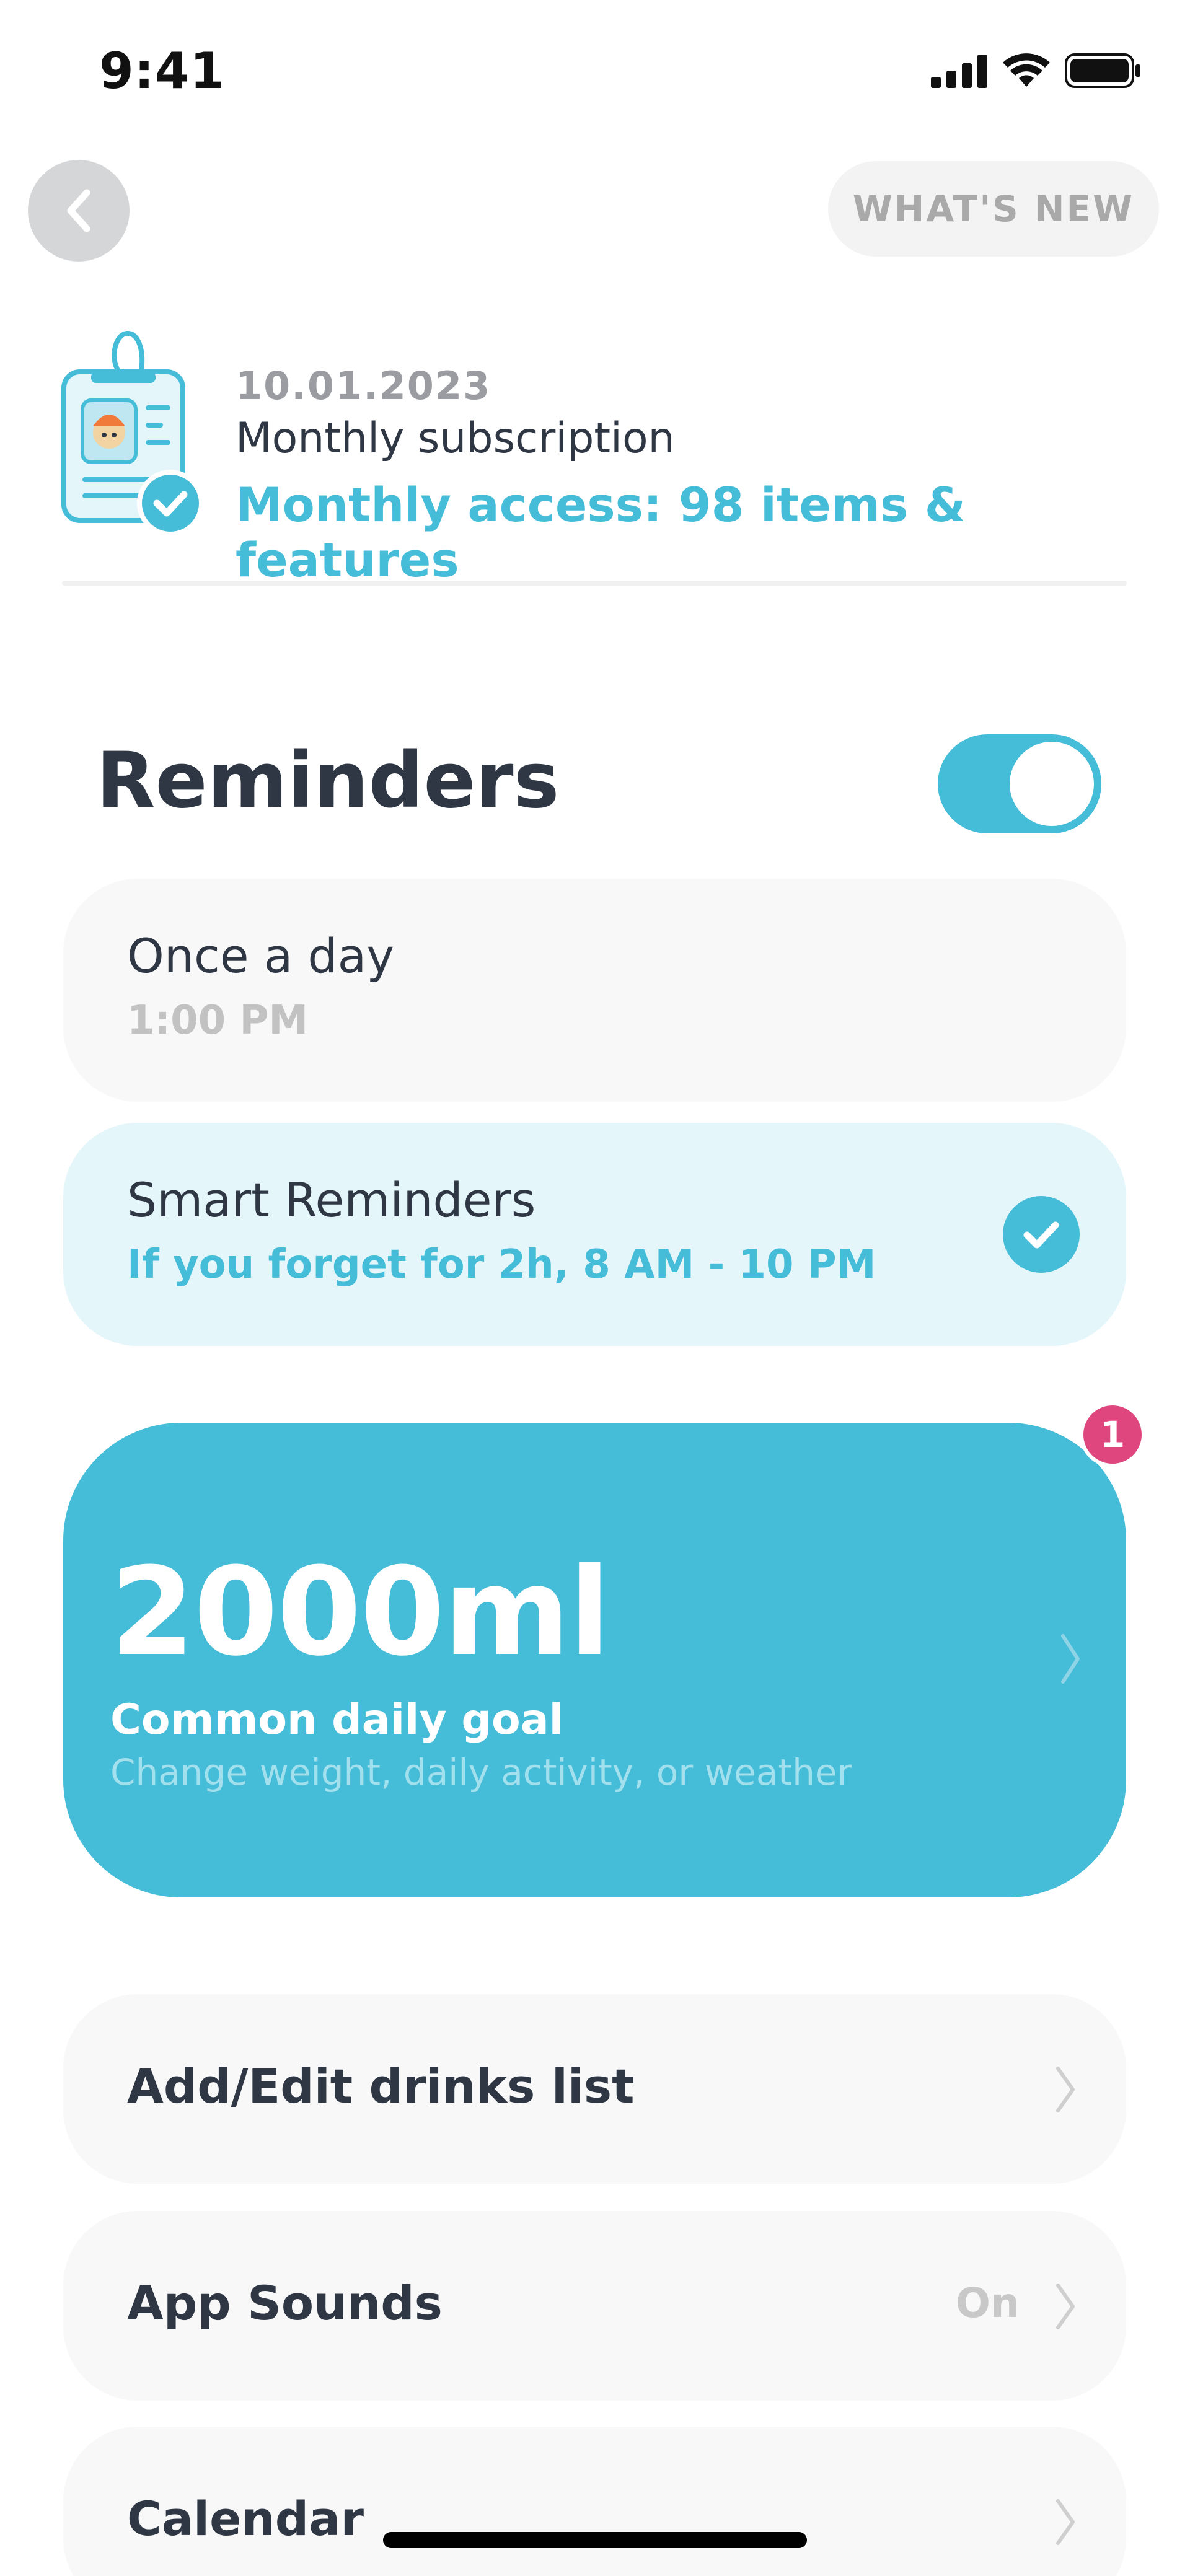  Describe the element at coordinates (285, 2303) in the screenshot. I see `settings-row-label: App Sounds` at that location.